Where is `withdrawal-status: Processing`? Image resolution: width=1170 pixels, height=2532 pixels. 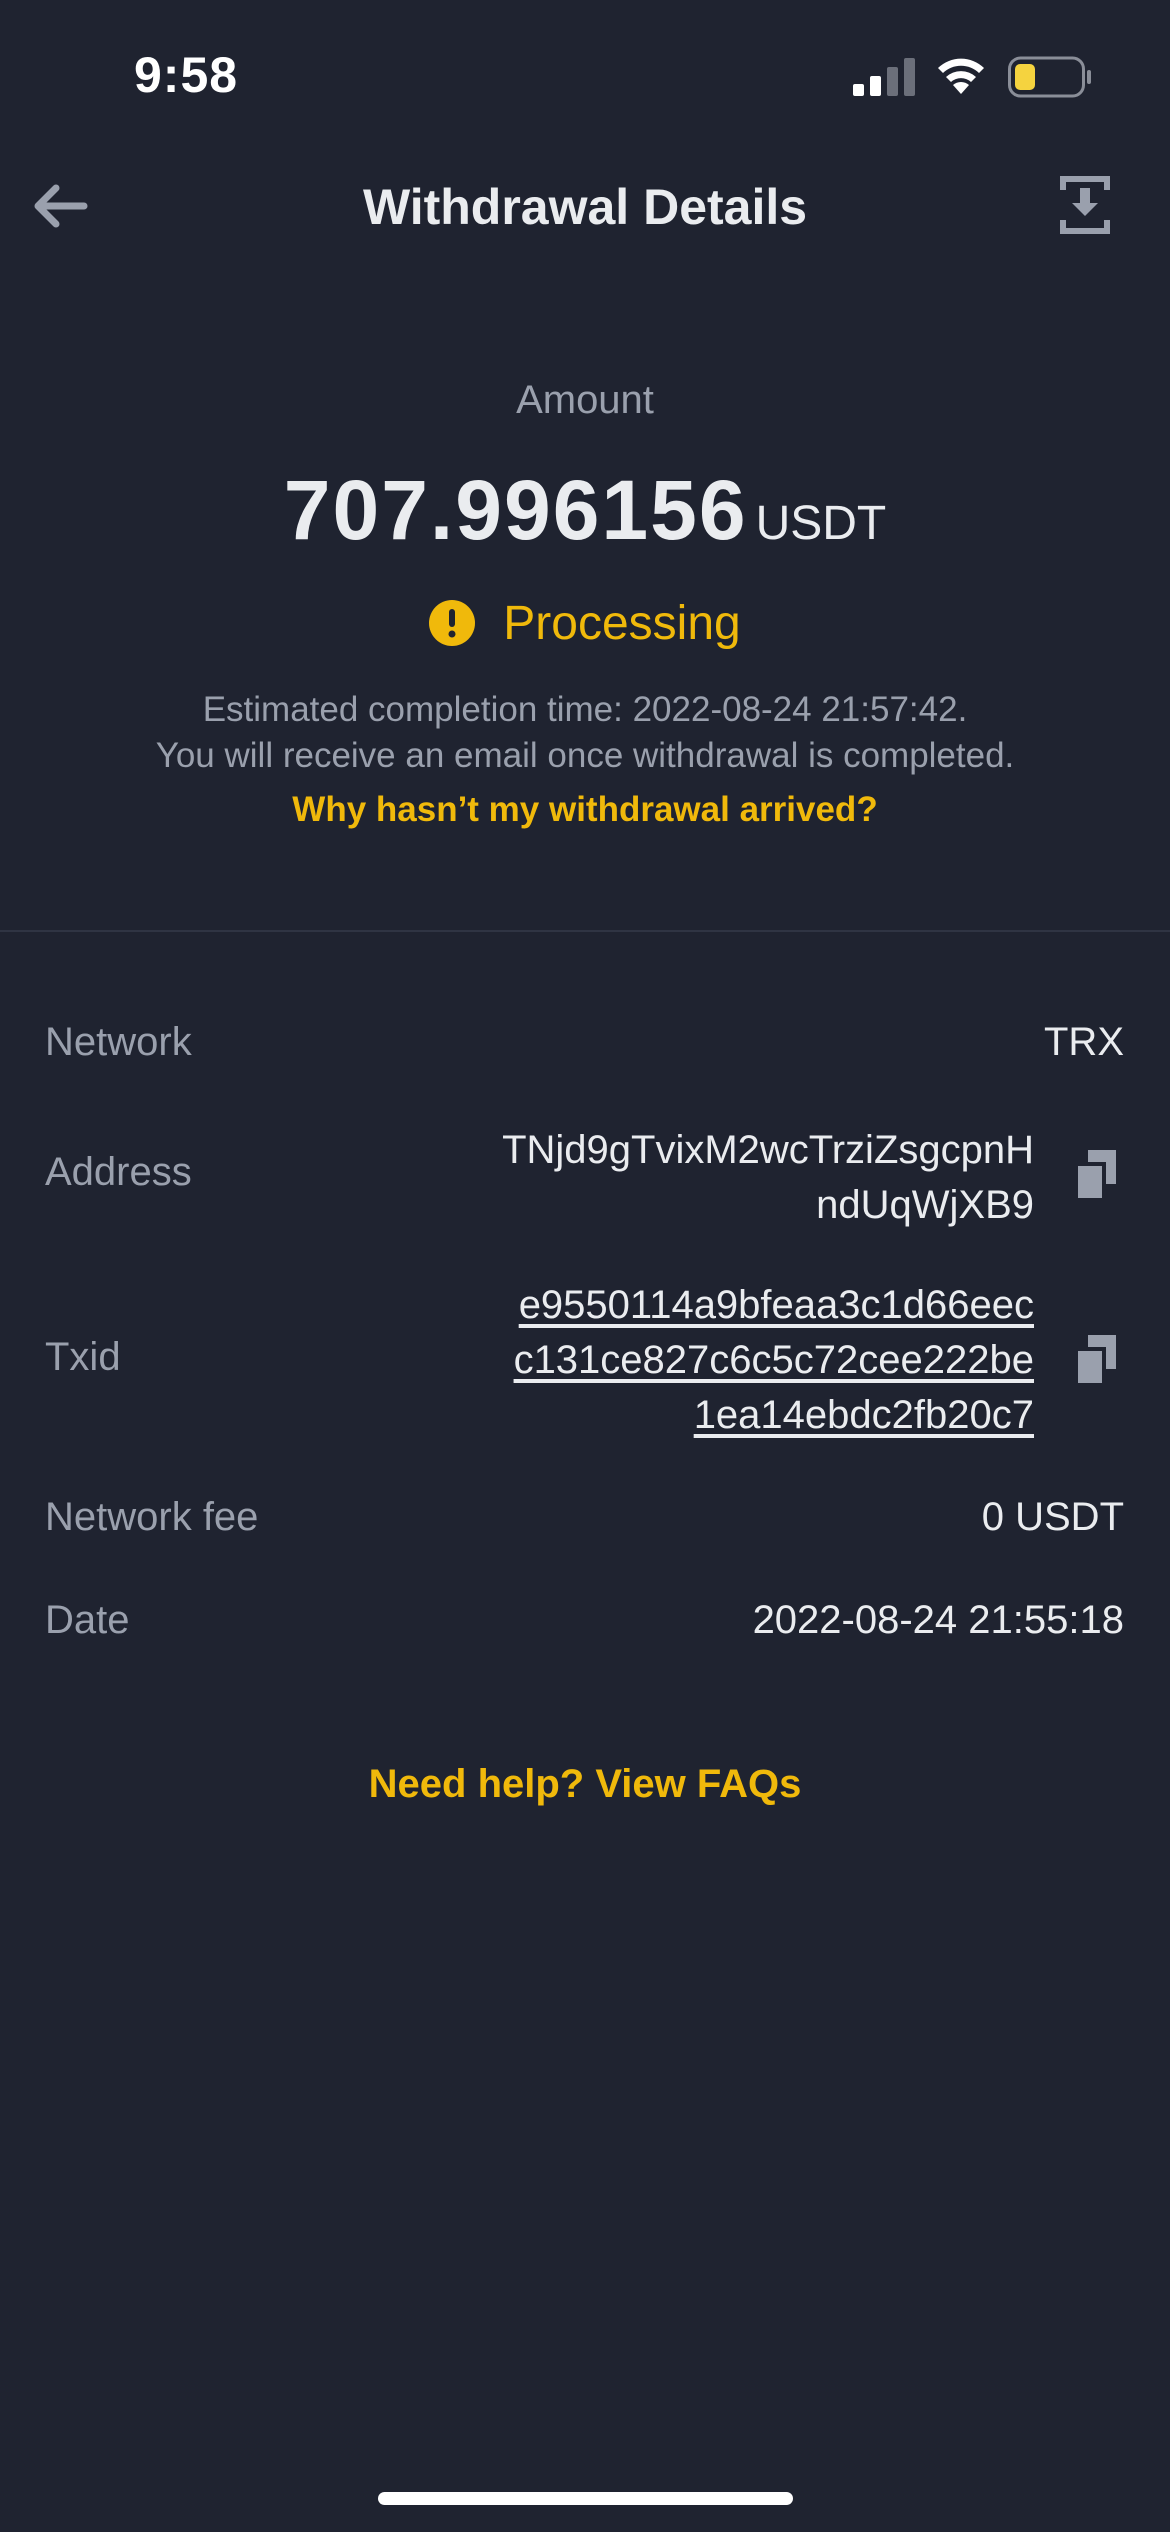 withdrawal-status: Processing is located at coordinates (585, 623).